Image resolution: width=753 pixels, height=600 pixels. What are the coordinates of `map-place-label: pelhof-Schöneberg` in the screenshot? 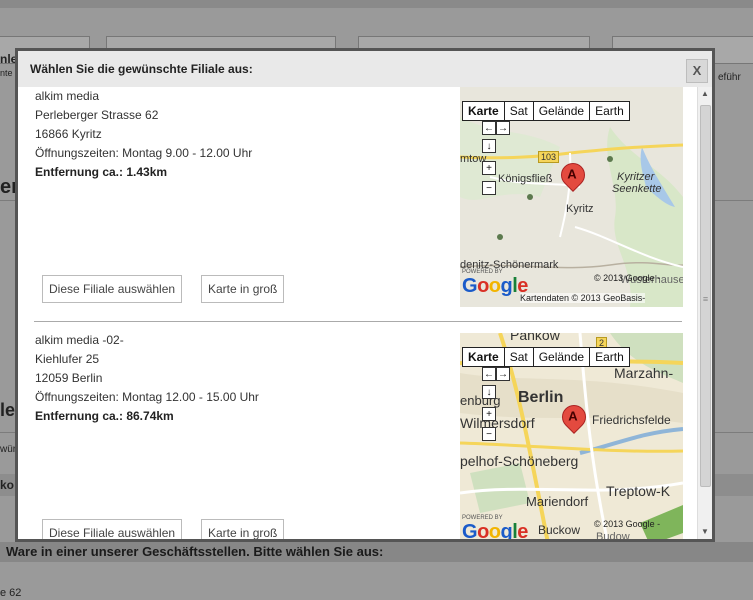 It's located at (519, 461).